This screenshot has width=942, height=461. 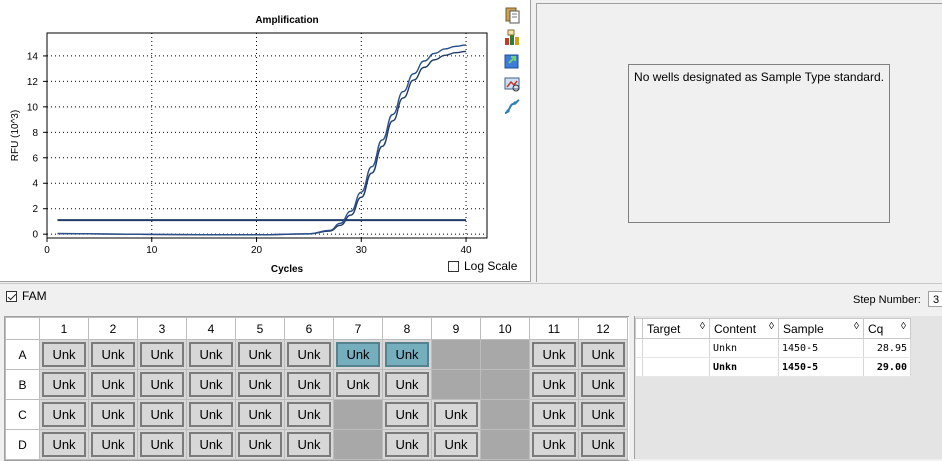 I want to click on col-header-target: Target◊, so click(x=676, y=329).